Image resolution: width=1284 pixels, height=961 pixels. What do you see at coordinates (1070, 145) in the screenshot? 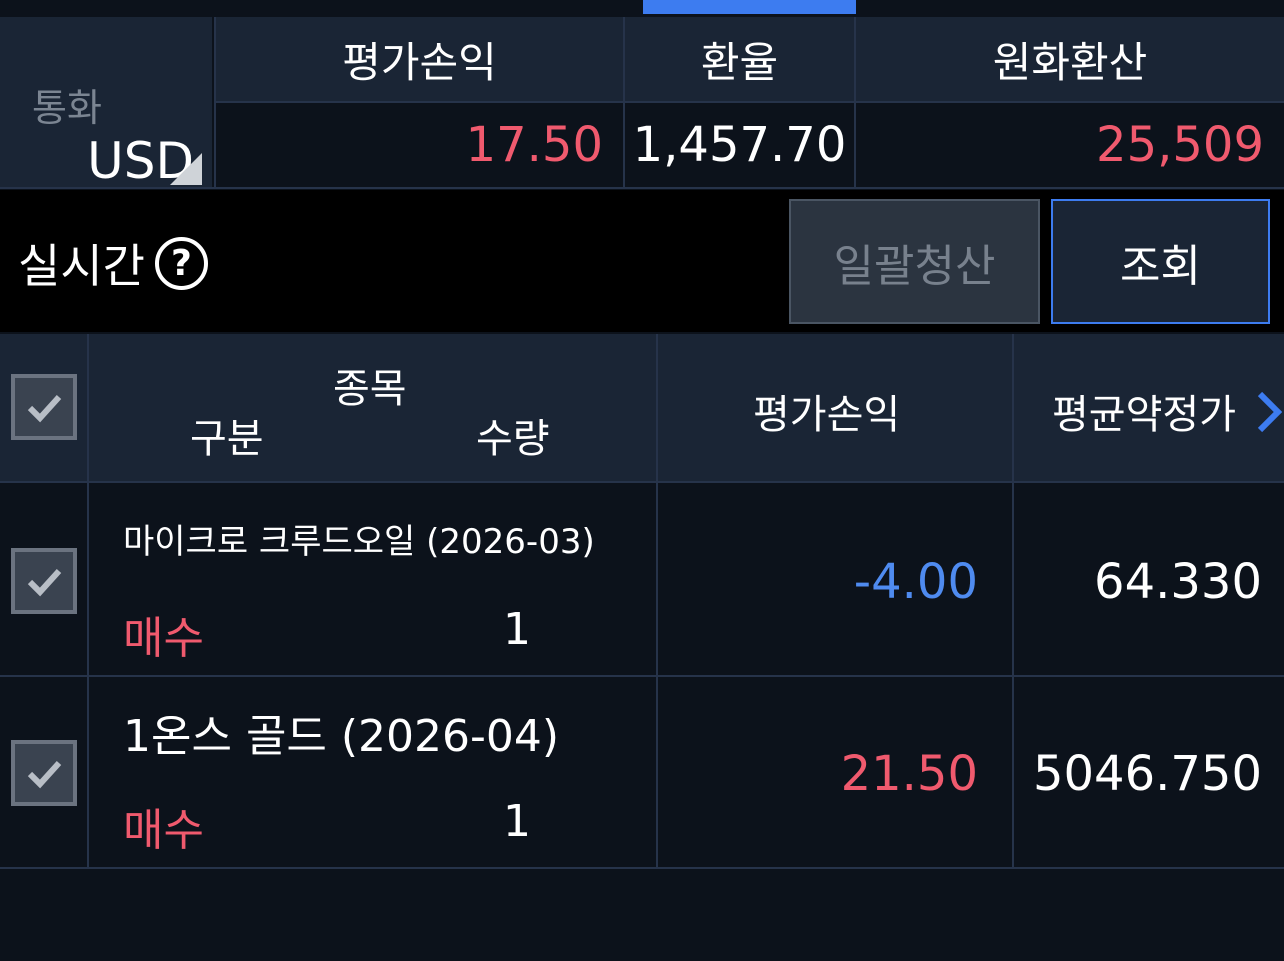
I see `summary-krw-value: 25,509` at bounding box center [1070, 145].